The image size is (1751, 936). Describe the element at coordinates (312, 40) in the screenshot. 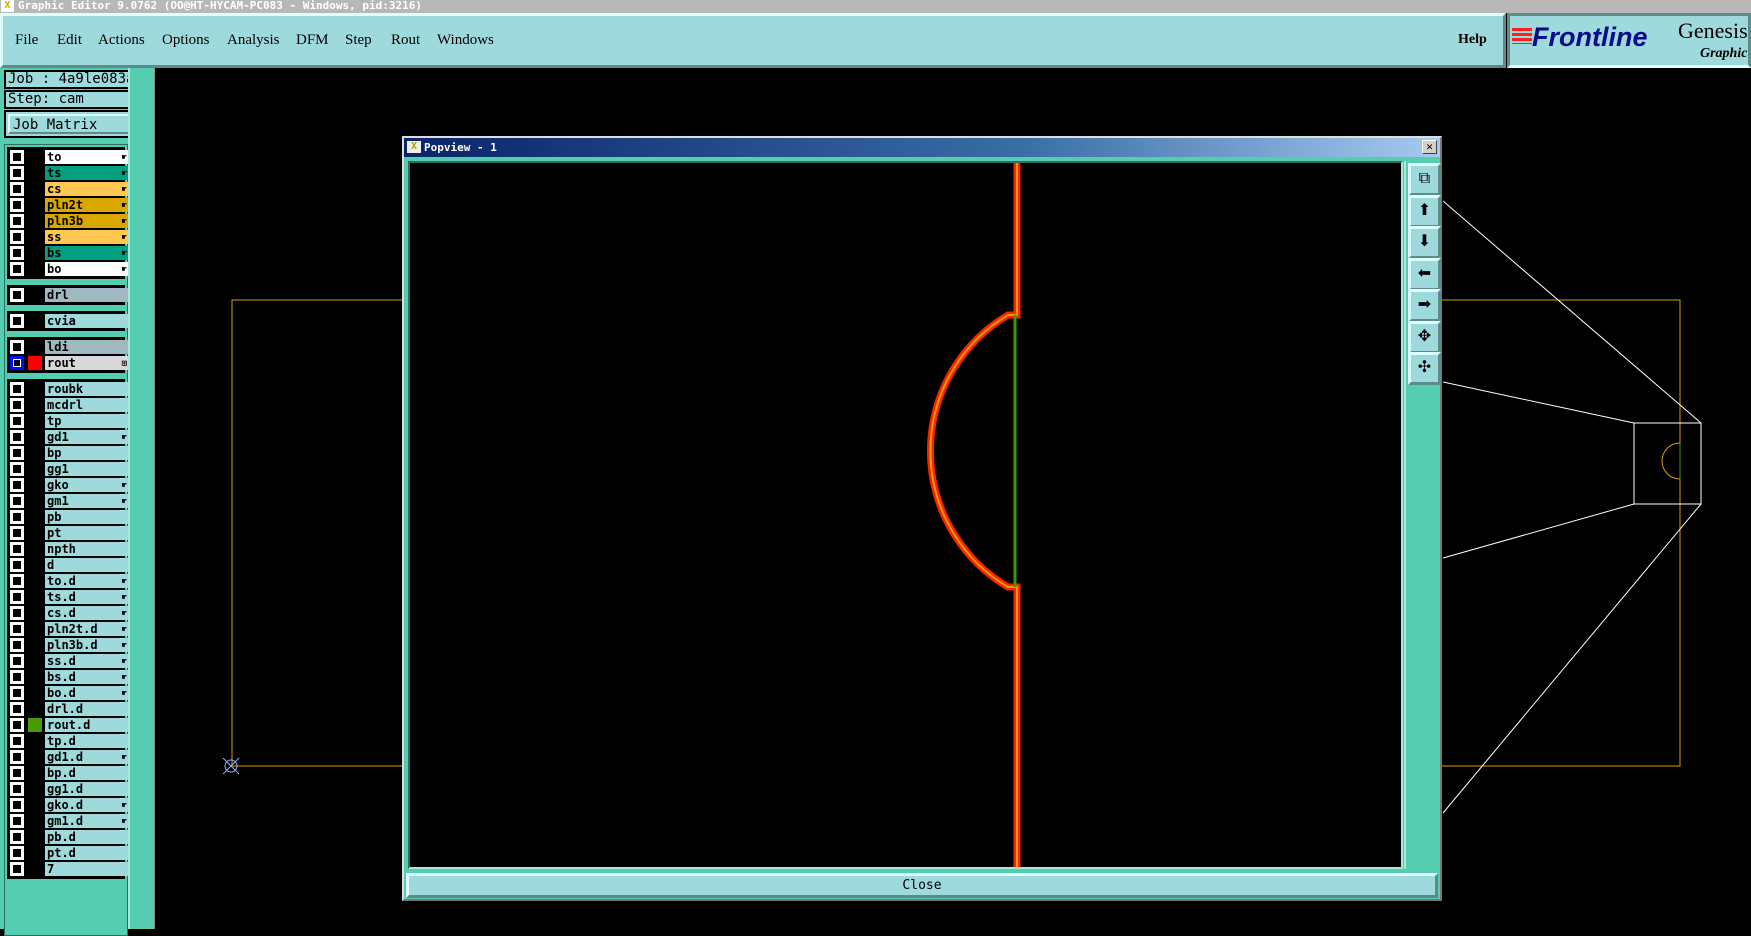

I see `menu-dfm: DFM` at that location.